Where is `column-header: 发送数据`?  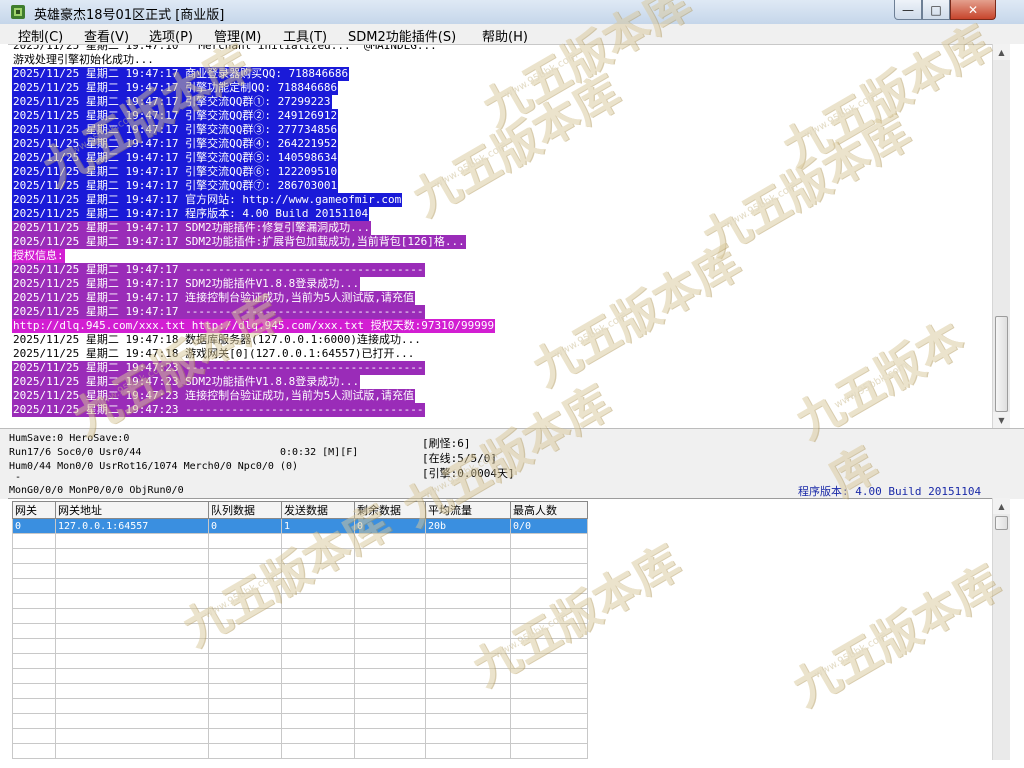 column-header: 发送数据 is located at coordinates (318, 510).